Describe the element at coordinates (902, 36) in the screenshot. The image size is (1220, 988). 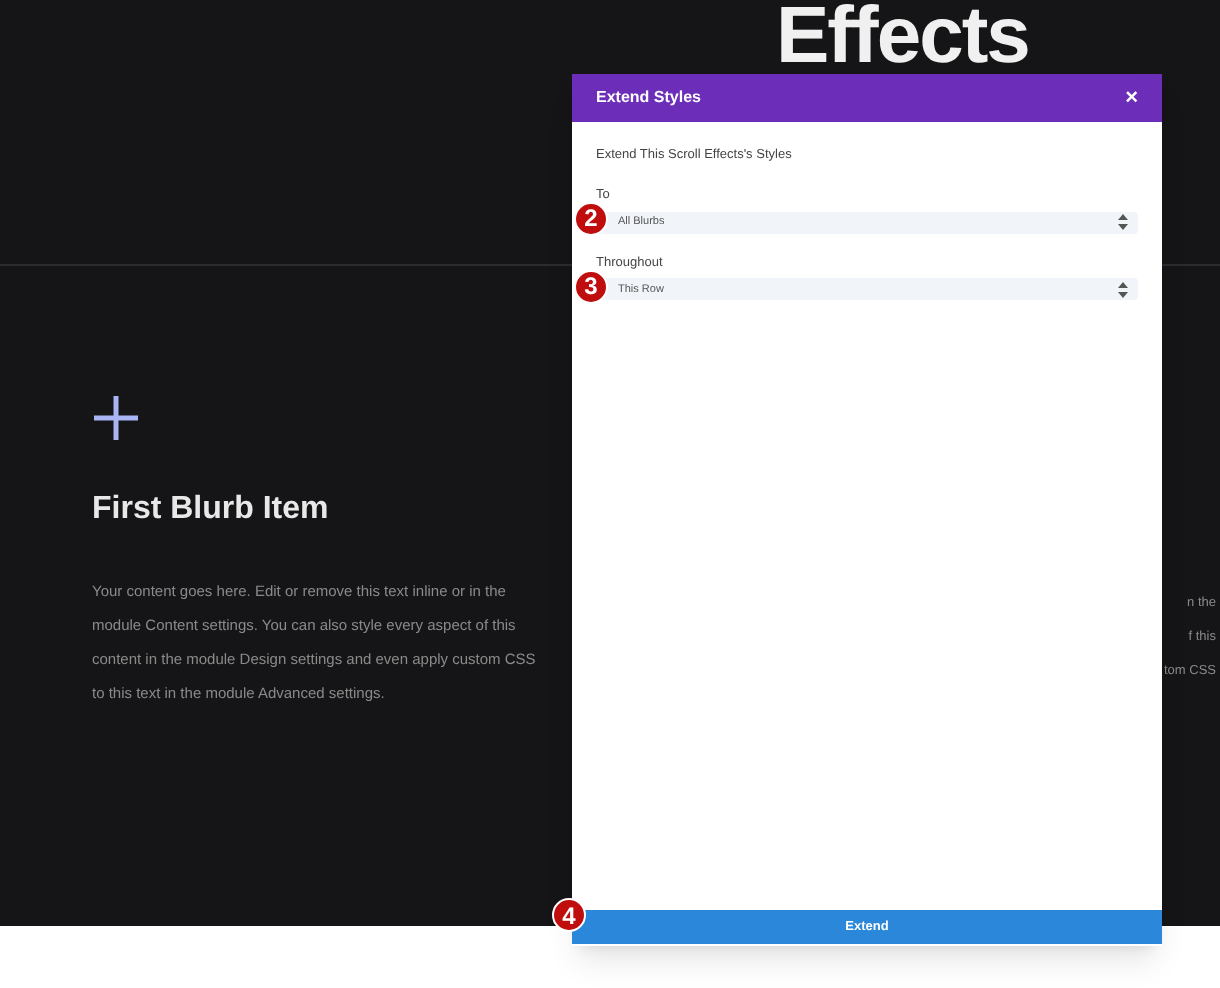
I see `hero-heading: Effects` at that location.